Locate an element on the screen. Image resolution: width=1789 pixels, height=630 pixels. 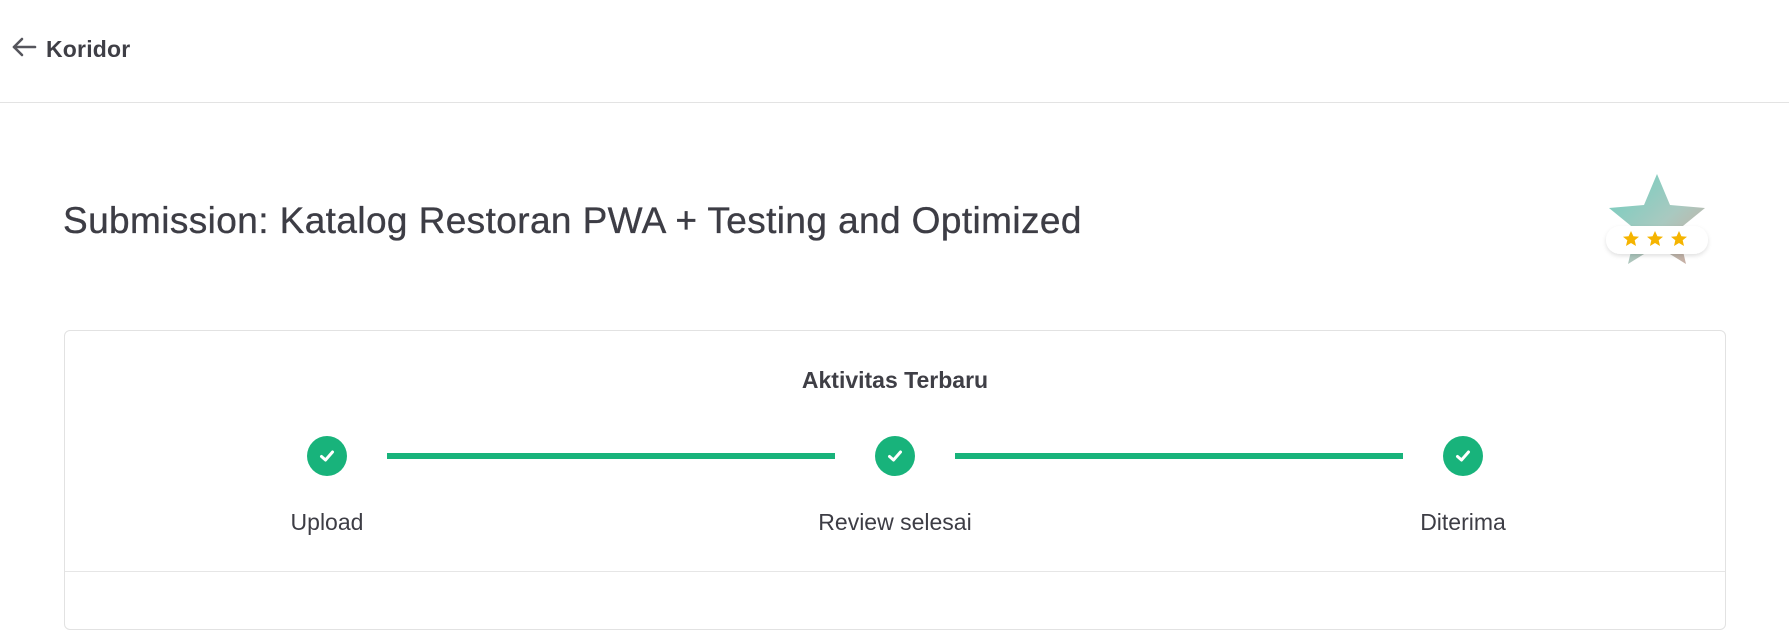
step-label-upload: Upload is located at coordinates (327, 522).